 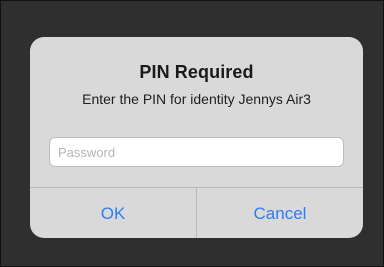 I want to click on dialog-title: PIN Required, so click(x=196, y=72).